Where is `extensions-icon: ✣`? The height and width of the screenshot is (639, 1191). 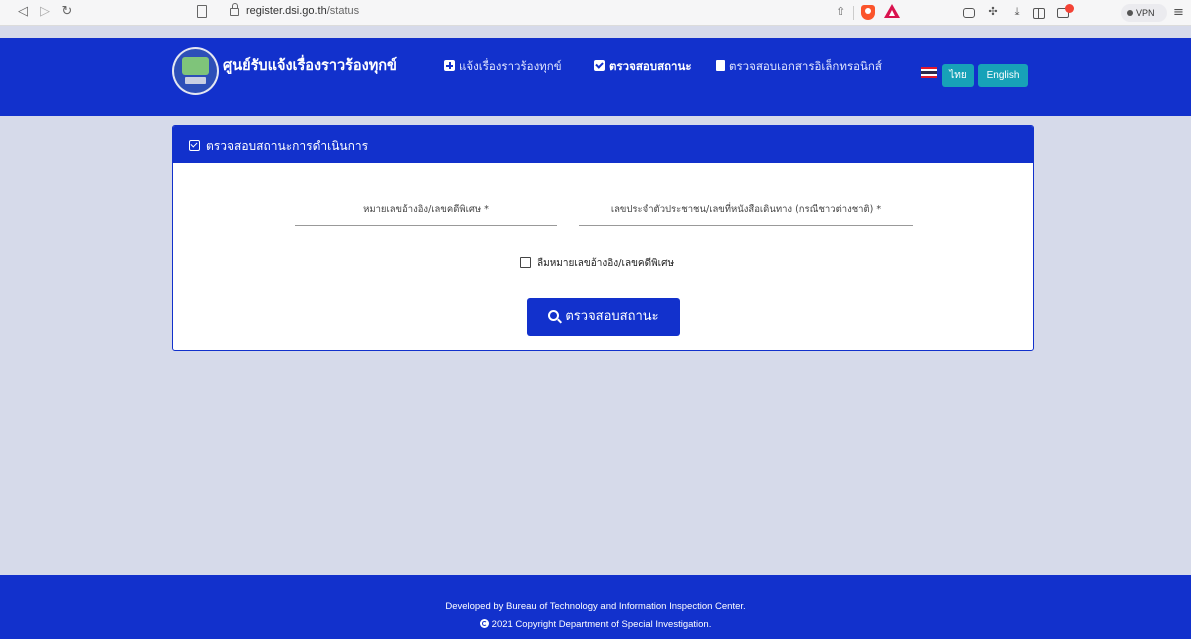 extensions-icon: ✣ is located at coordinates (993, 12).